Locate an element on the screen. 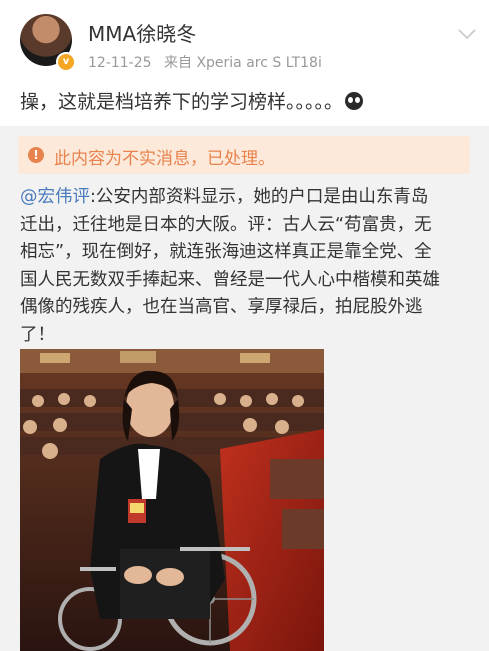 The image size is (489, 651). repost-line: 了！ is located at coordinates (37, 334).